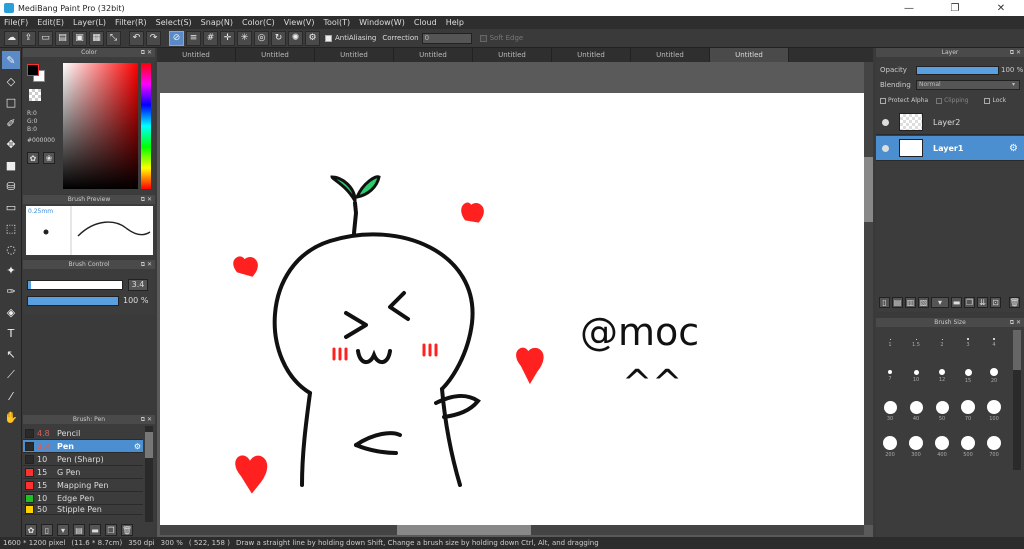 This screenshot has width=1024, height=549. What do you see at coordinates (89, 22) in the screenshot?
I see `menu-layer: Layer(L)` at bounding box center [89, 22].